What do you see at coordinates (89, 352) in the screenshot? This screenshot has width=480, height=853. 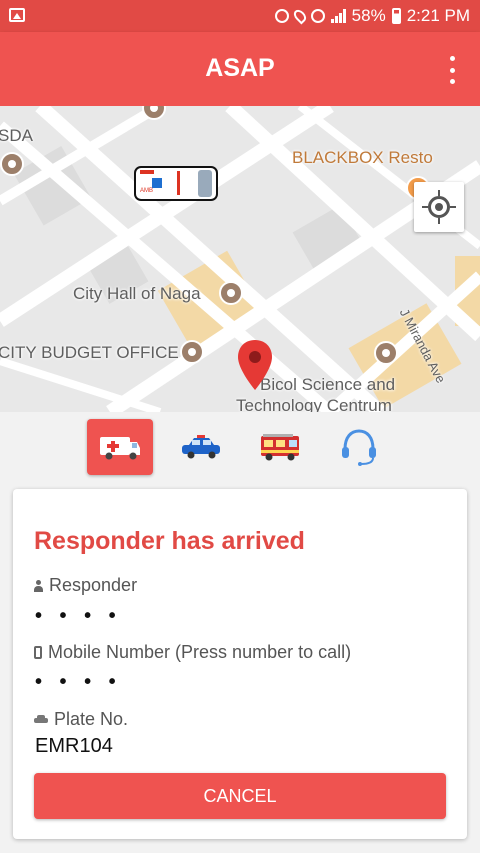 I see `map-label-budget-office: CITY BUDGET OFFICE` at bounding box center [89, 352].